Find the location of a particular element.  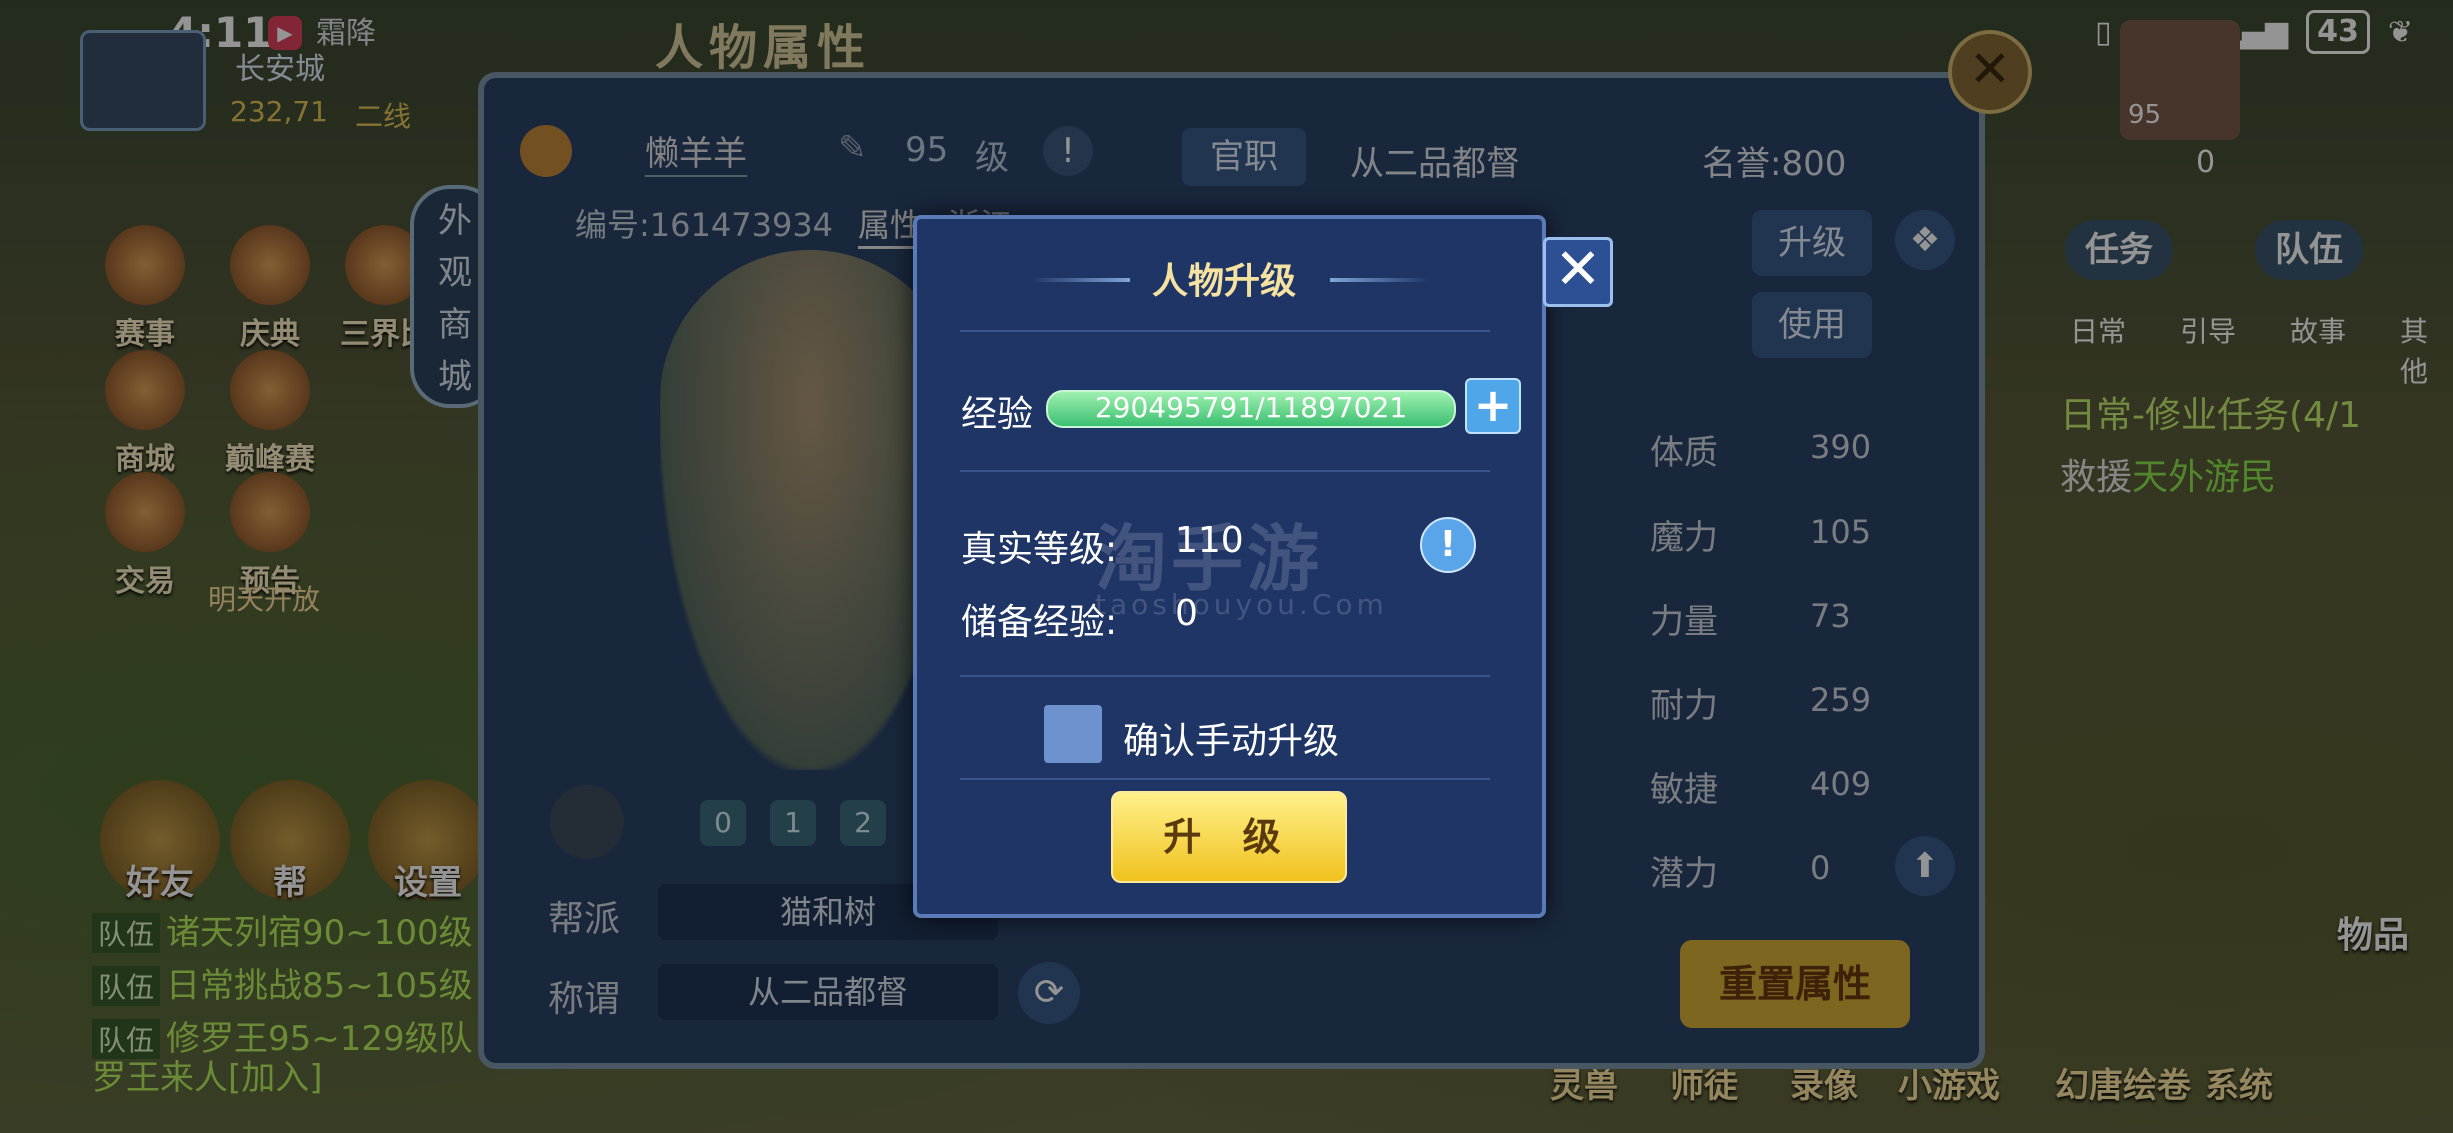

level-up-button: 升 级 is located at coordinates (1229, 837).